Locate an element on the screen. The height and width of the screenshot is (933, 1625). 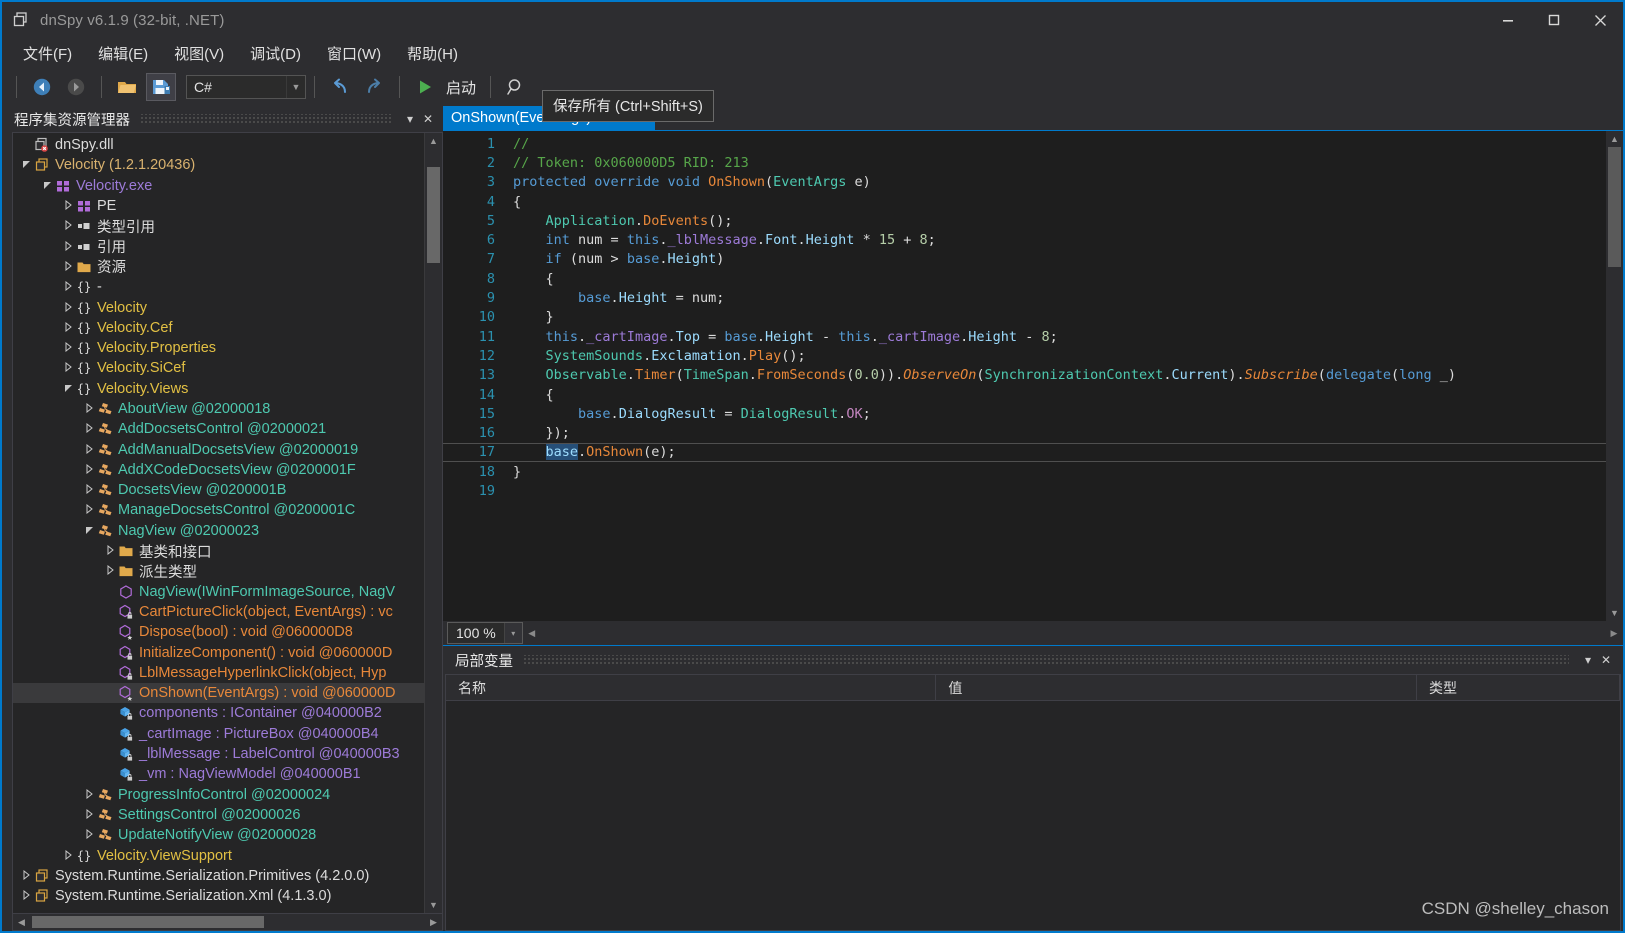
pane-drag-grip is located at coordinates (265, 119).